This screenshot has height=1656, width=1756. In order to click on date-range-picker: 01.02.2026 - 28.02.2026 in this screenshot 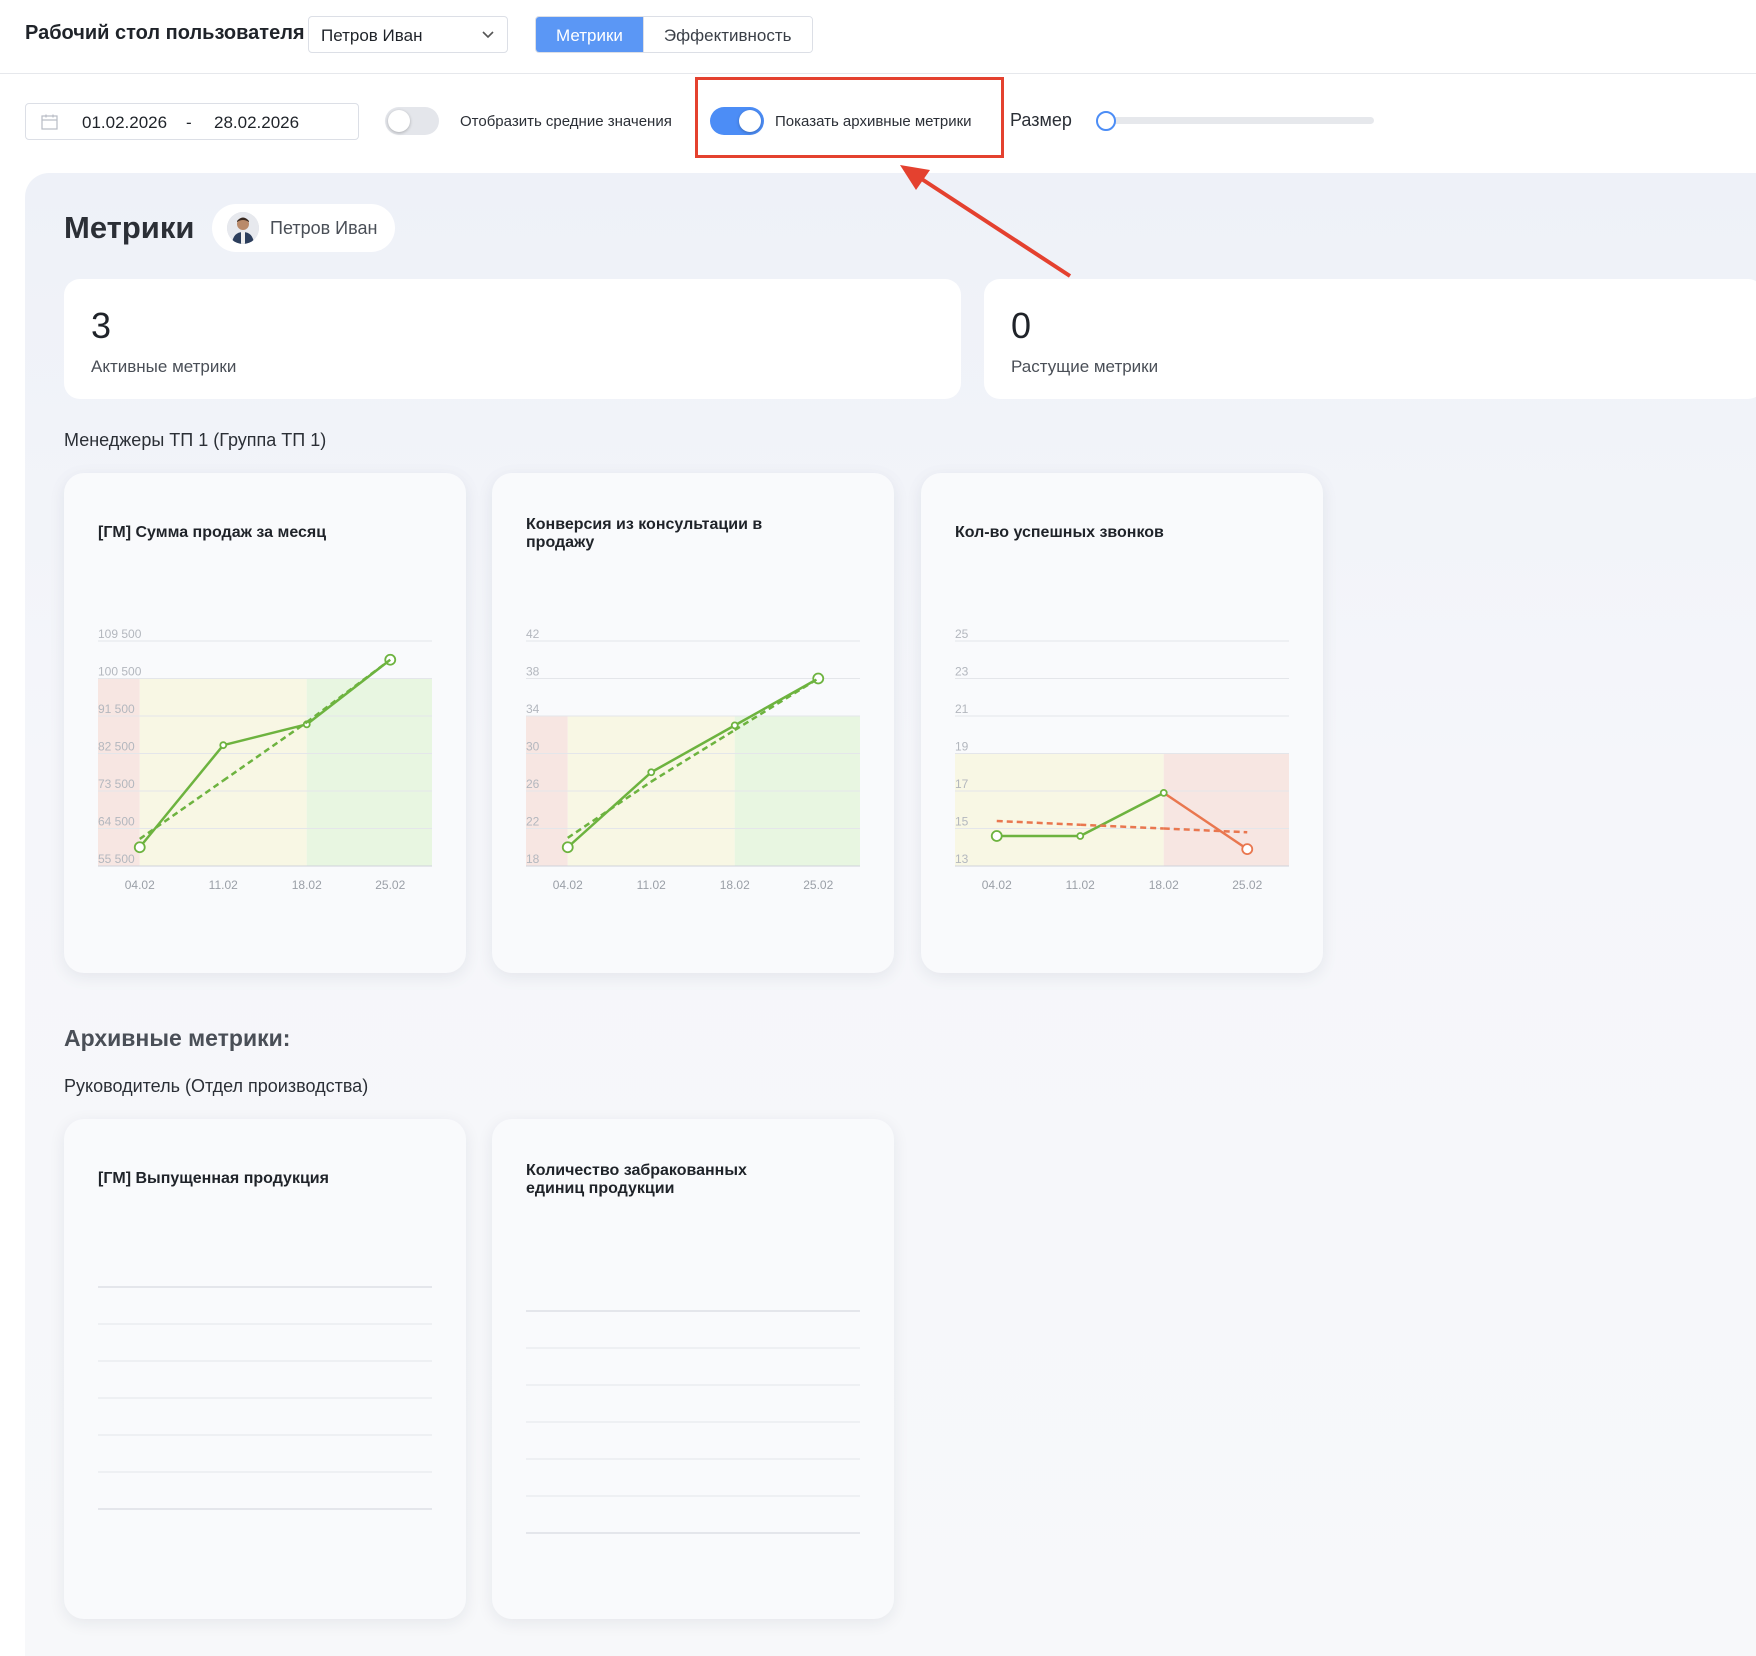, I will do `click(192, 121)`.